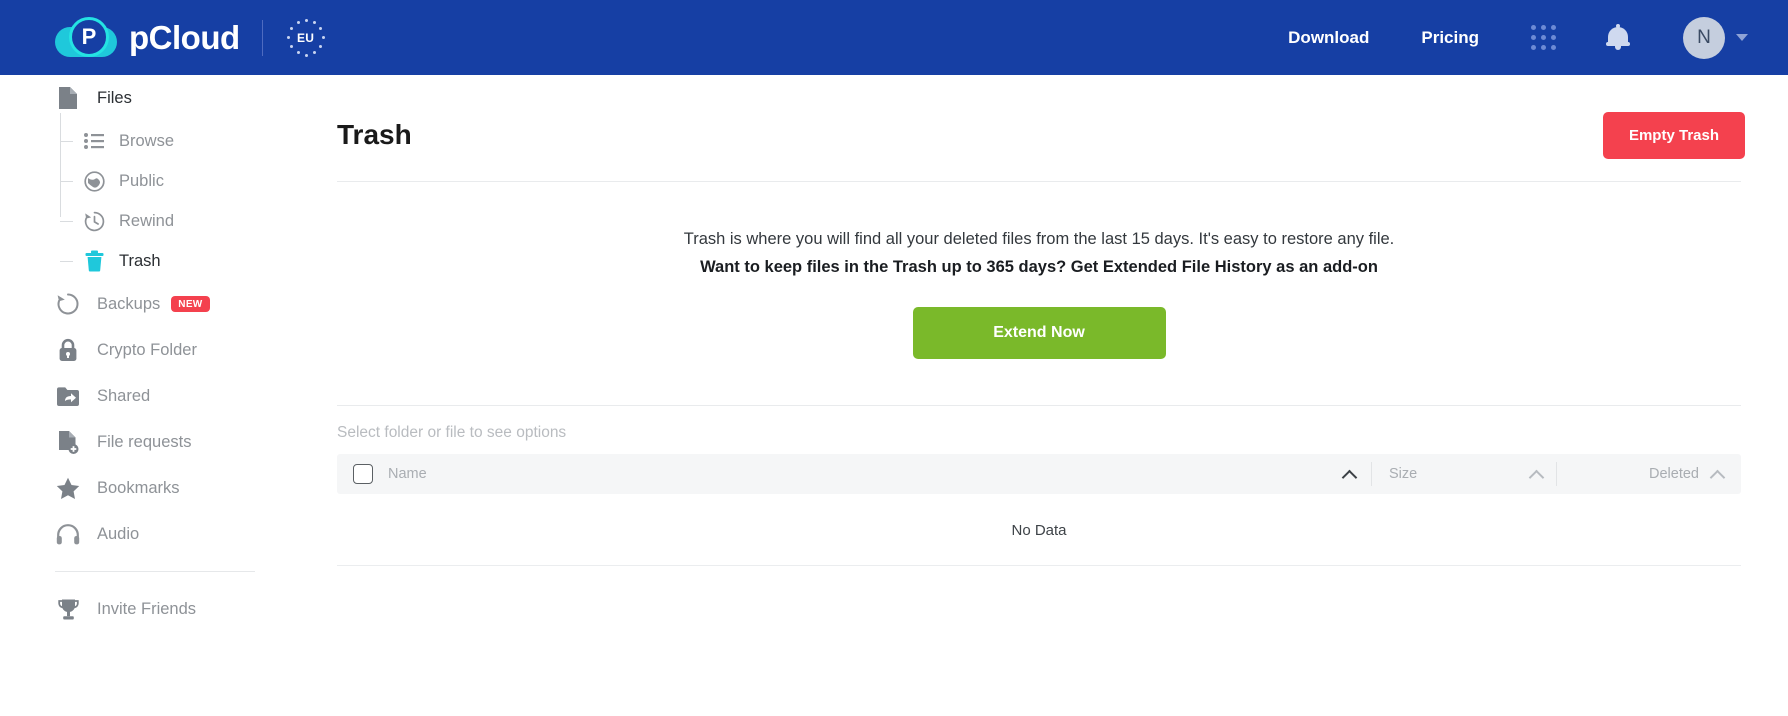  I want to click on sidebar-item-label: File requests, so click(144, 441).